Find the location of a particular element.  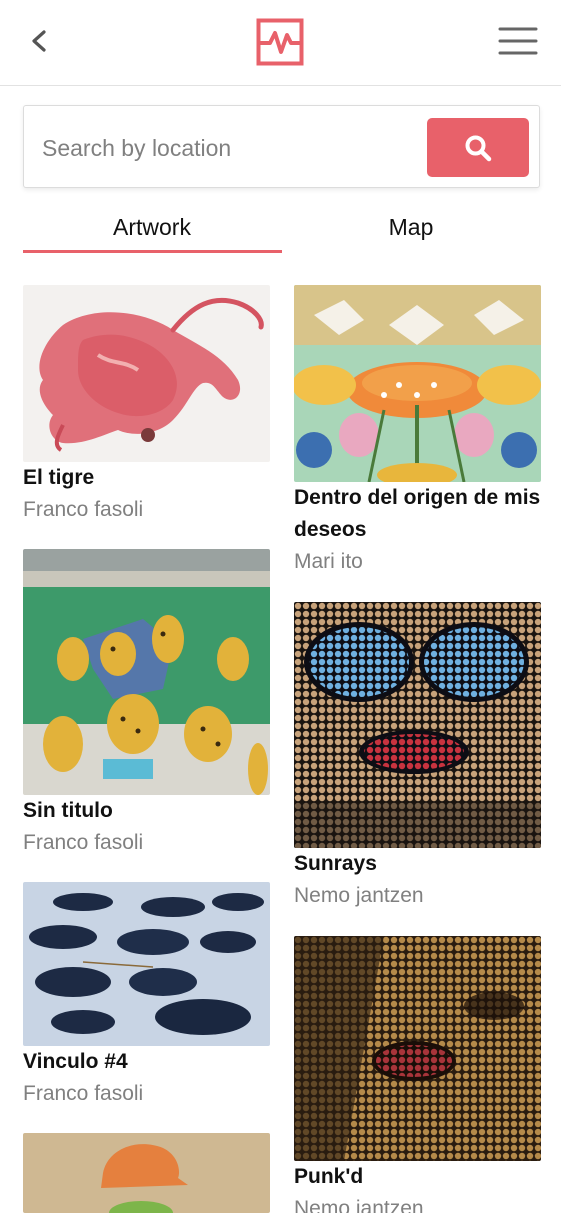

view-tabs: Artwork Map is located at coordinates (281, 231).